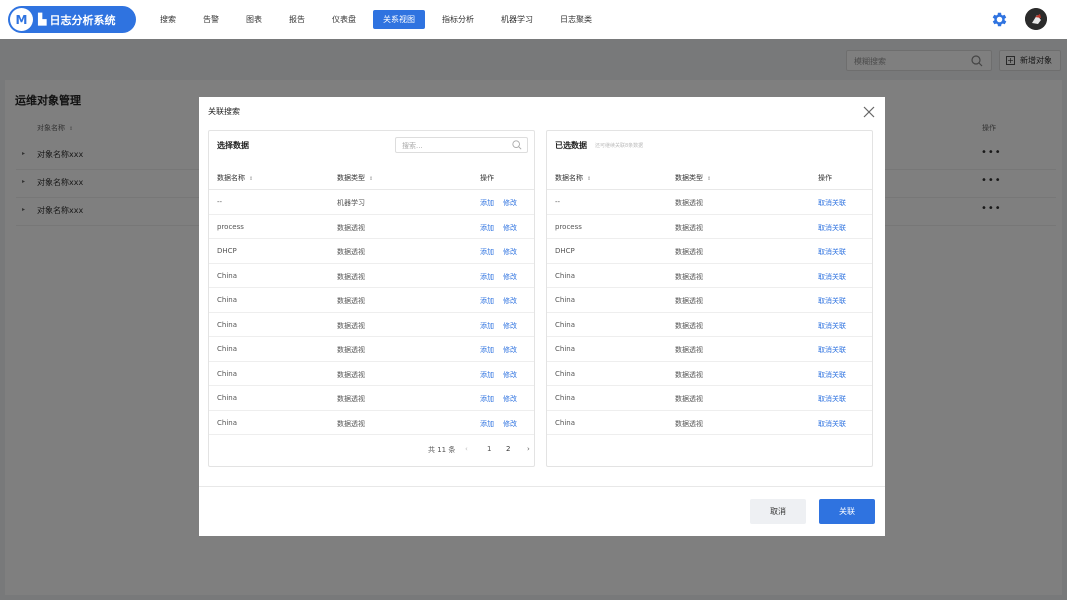 The height and width of the screenshot is (600, 1067). What do you see at coordinates (571, 145) in the screenshot?
I see `selected-data-title: 已选数据` at bounding box center [571, 145].